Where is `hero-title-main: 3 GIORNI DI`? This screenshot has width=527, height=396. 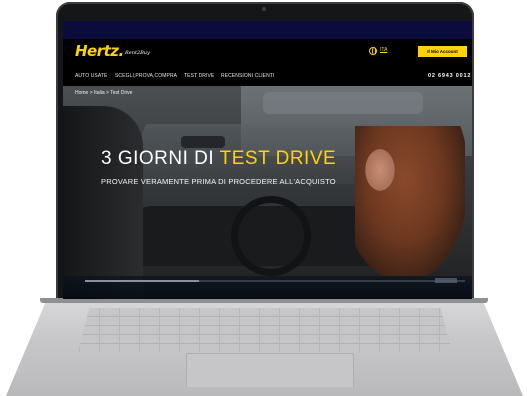
hero-title-main: 3 GIORNI DI is located at coordinates (160, 158).